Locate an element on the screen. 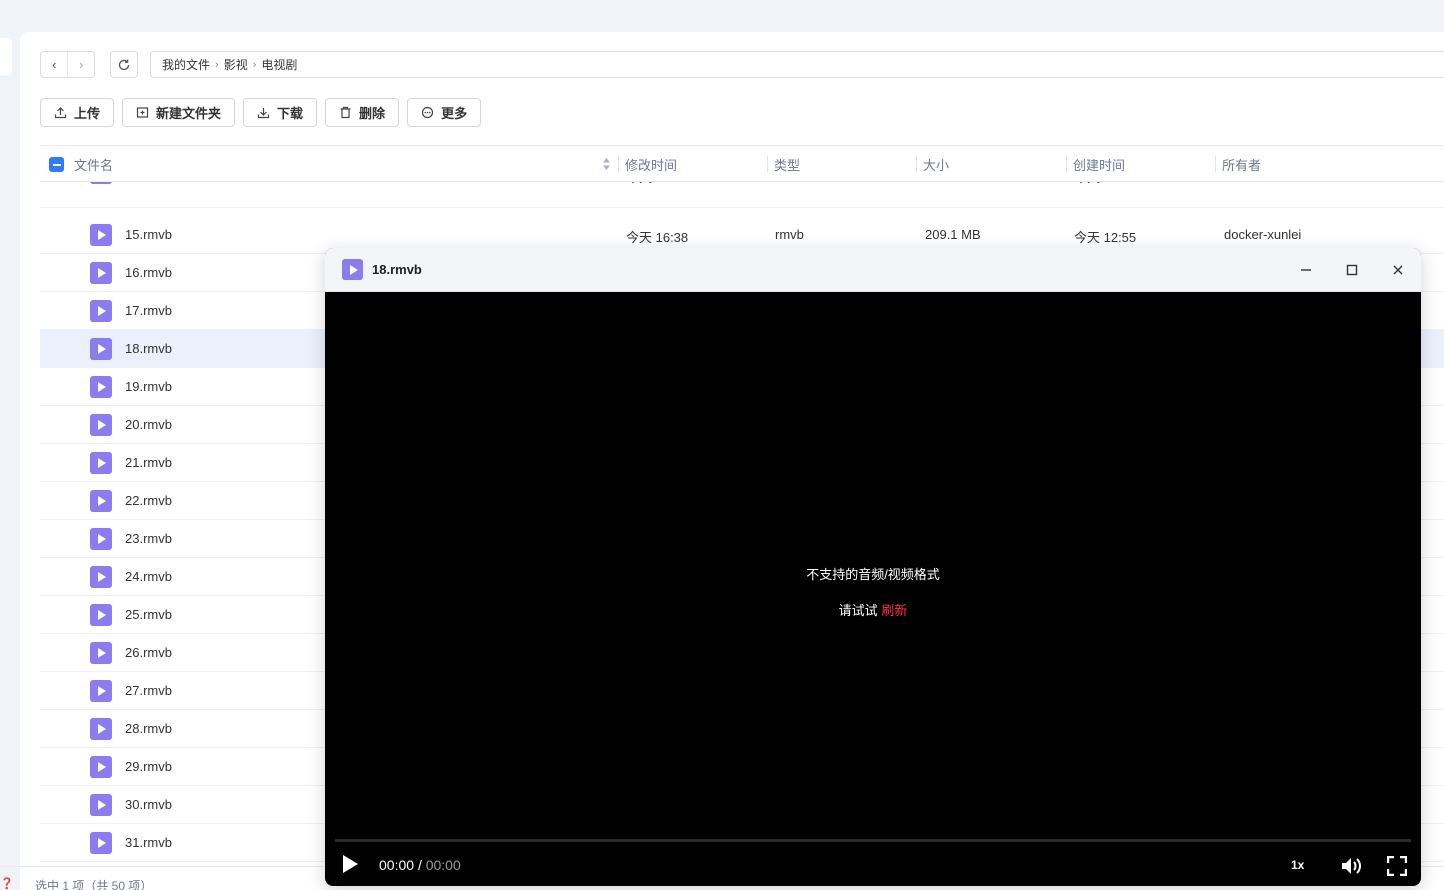 Image resolution: width=1444 pixels, height=890 pixels. download-button: 下载 is located at coordinates (280, 112).